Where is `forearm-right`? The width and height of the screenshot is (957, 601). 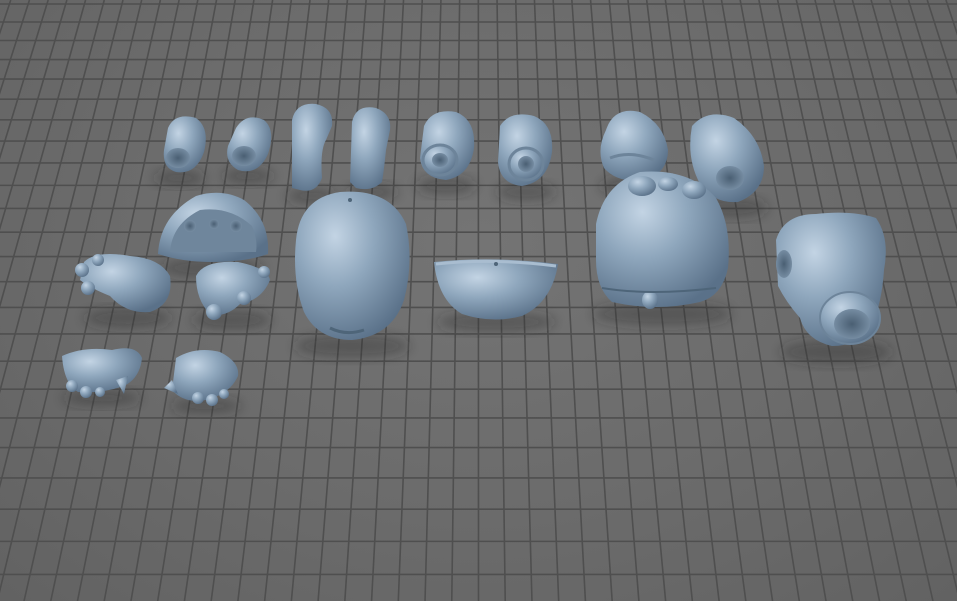 forearm-right is located at coordinates (525, 150).